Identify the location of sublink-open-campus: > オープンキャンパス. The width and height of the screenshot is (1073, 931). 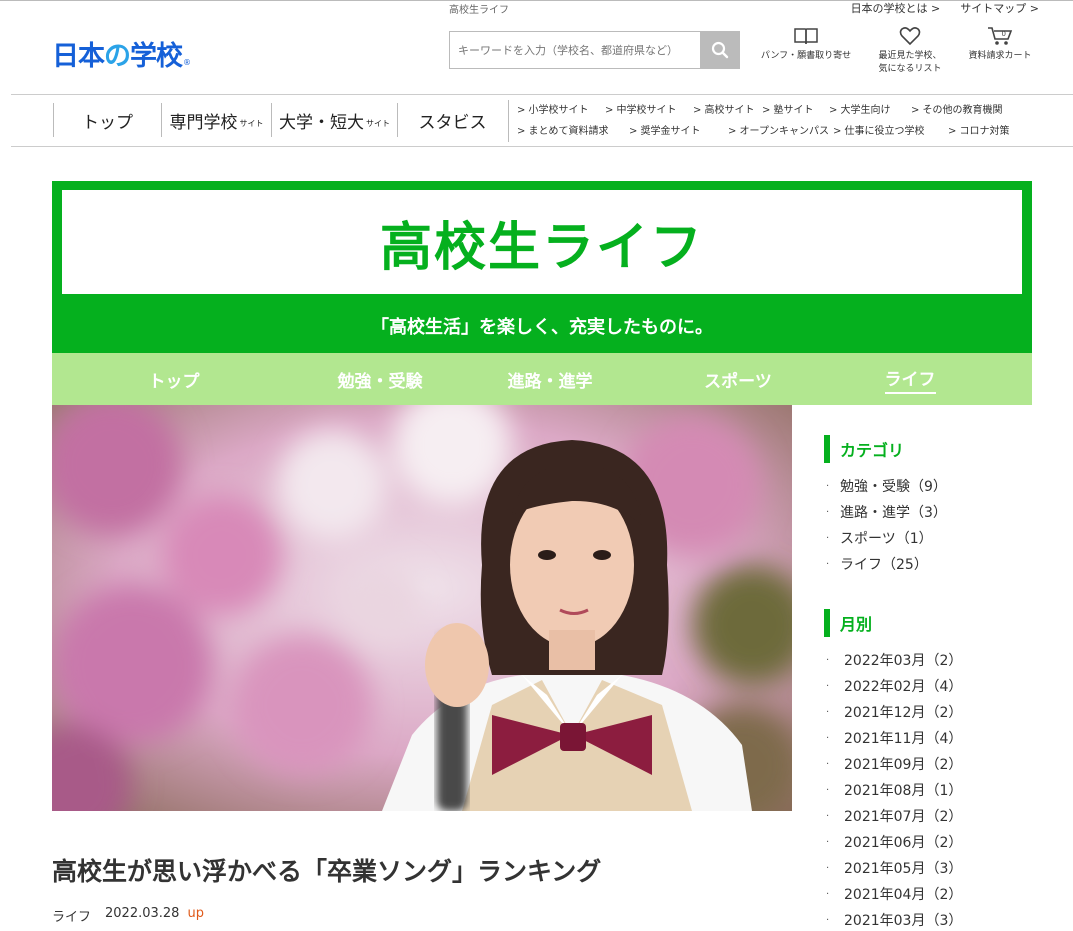
(780, 131).